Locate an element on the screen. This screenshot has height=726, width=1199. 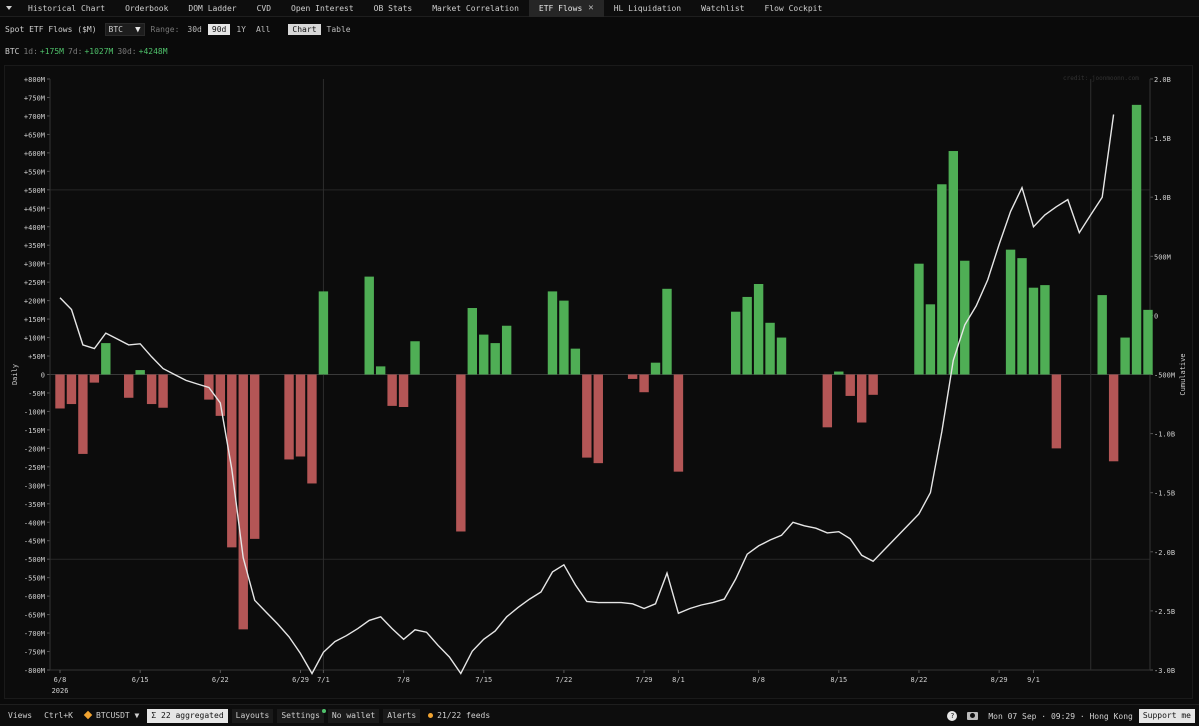
y2-tick-label: -2.0B is located at coordinates (1164, 553).